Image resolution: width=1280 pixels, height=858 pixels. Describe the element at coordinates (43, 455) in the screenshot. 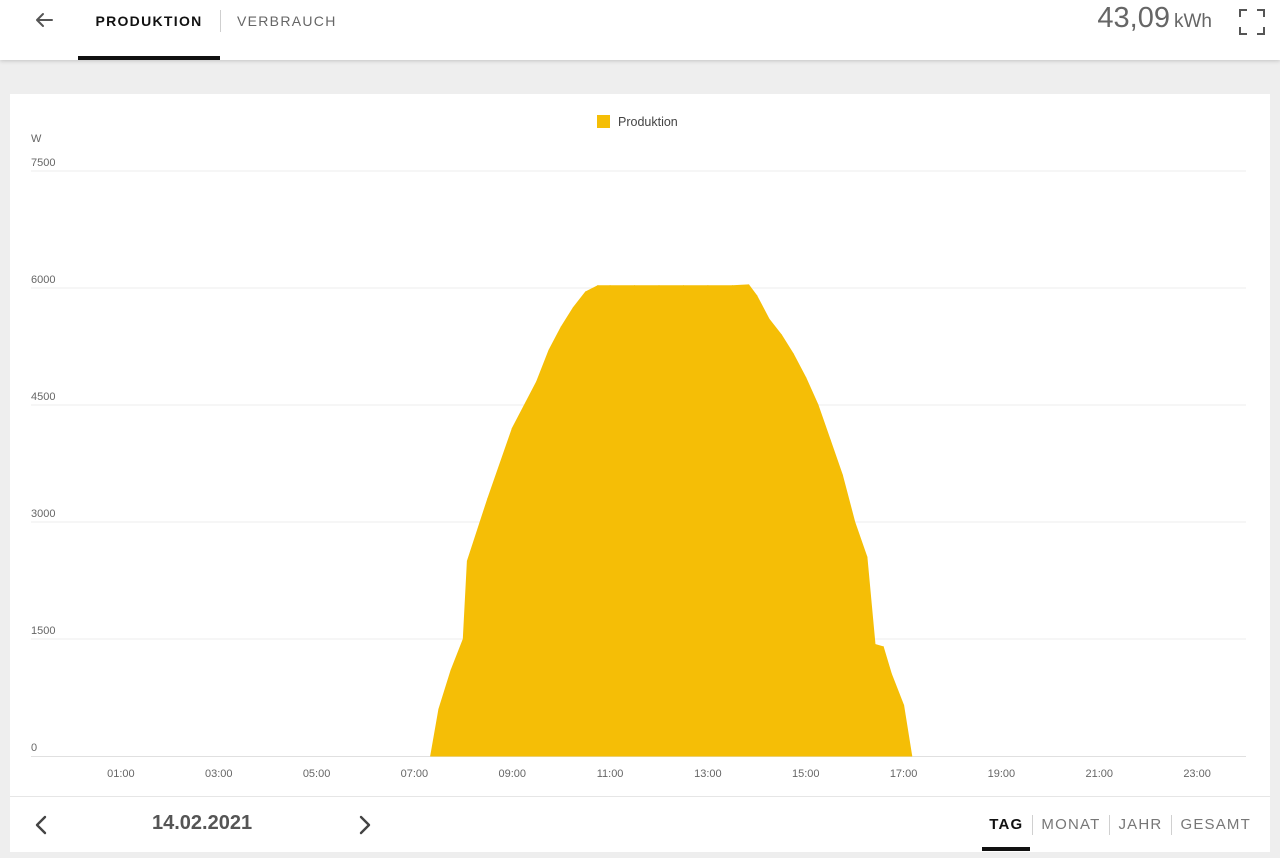

I see `y-axis-ticks: 0 1500 3000 4500 6000 7500` at that location.